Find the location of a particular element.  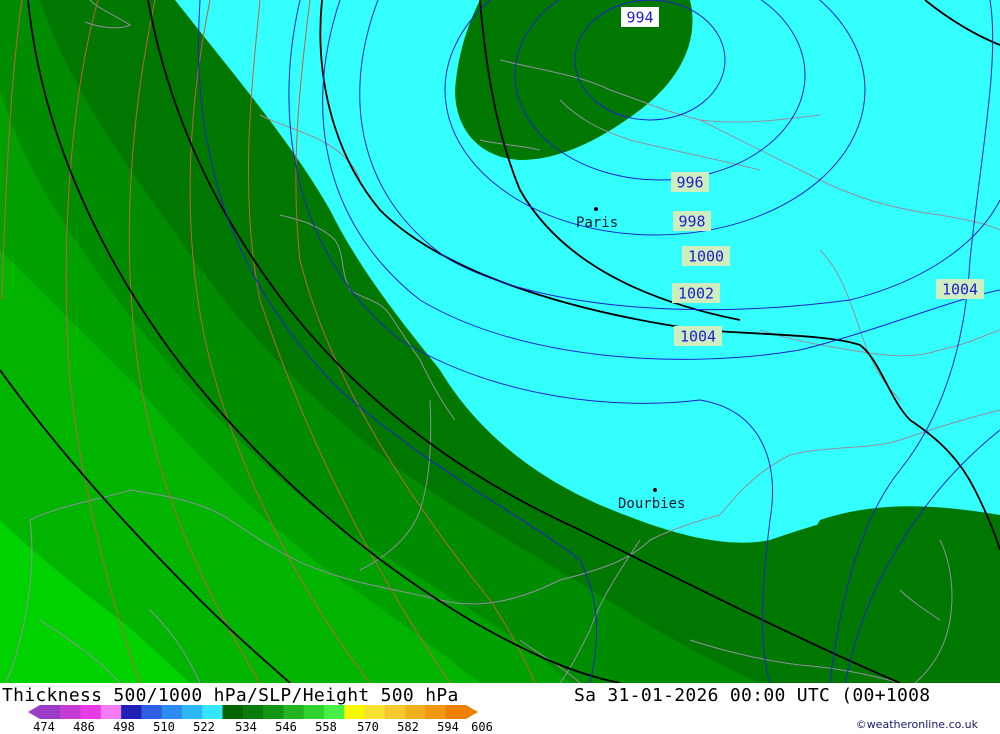

isobar-label-1004-east: 1004 is located at coordinates (960, 289).